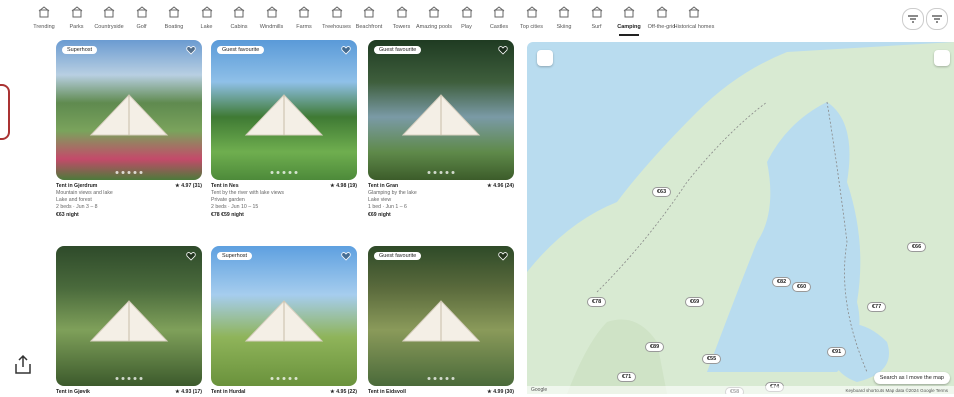  Describe the element at coordinates (84, 193) in the screenshot. I see `listing-line1: Mountain views and lake` at that location.